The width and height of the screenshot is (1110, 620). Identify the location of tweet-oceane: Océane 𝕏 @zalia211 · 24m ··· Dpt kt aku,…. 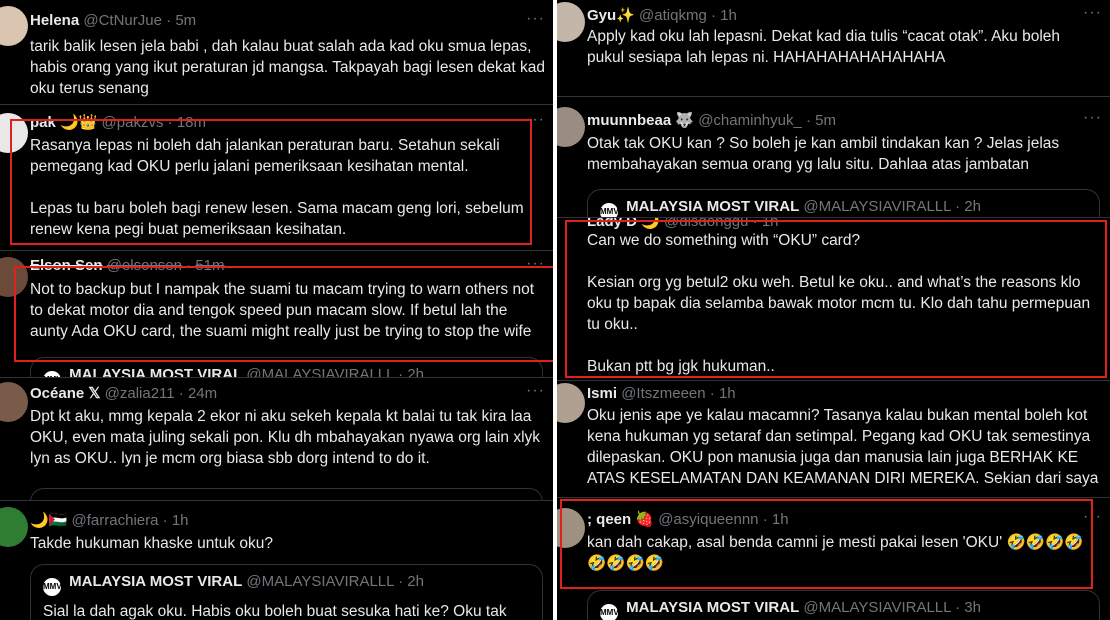
(276, 439).